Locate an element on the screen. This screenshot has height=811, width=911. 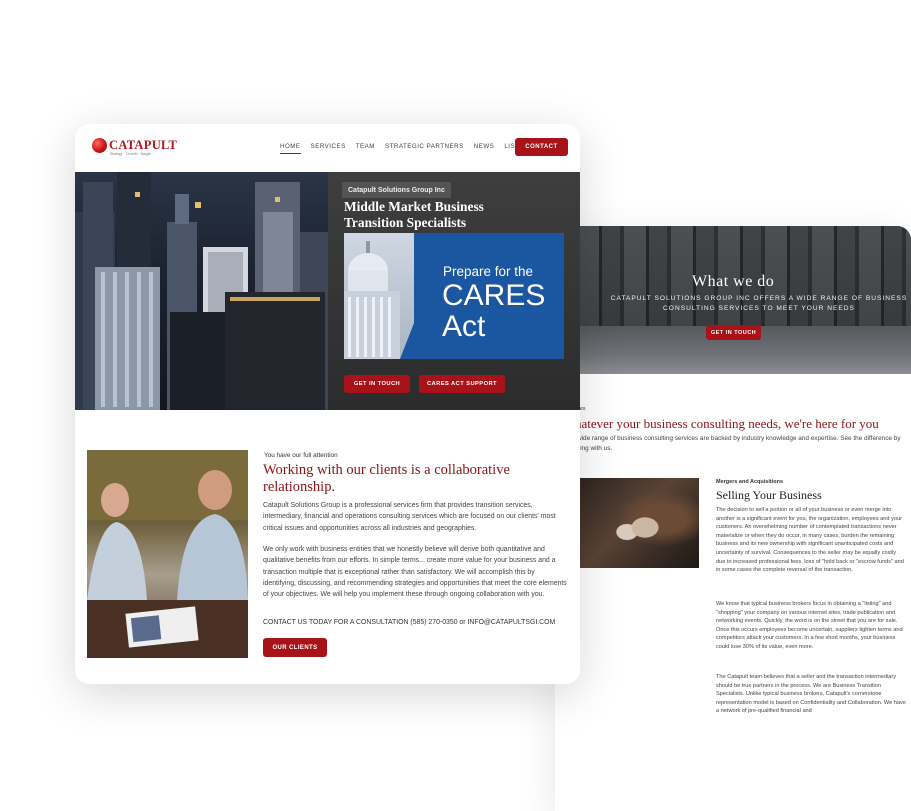
logo-ball-icon is located at coordinates (99, 145).